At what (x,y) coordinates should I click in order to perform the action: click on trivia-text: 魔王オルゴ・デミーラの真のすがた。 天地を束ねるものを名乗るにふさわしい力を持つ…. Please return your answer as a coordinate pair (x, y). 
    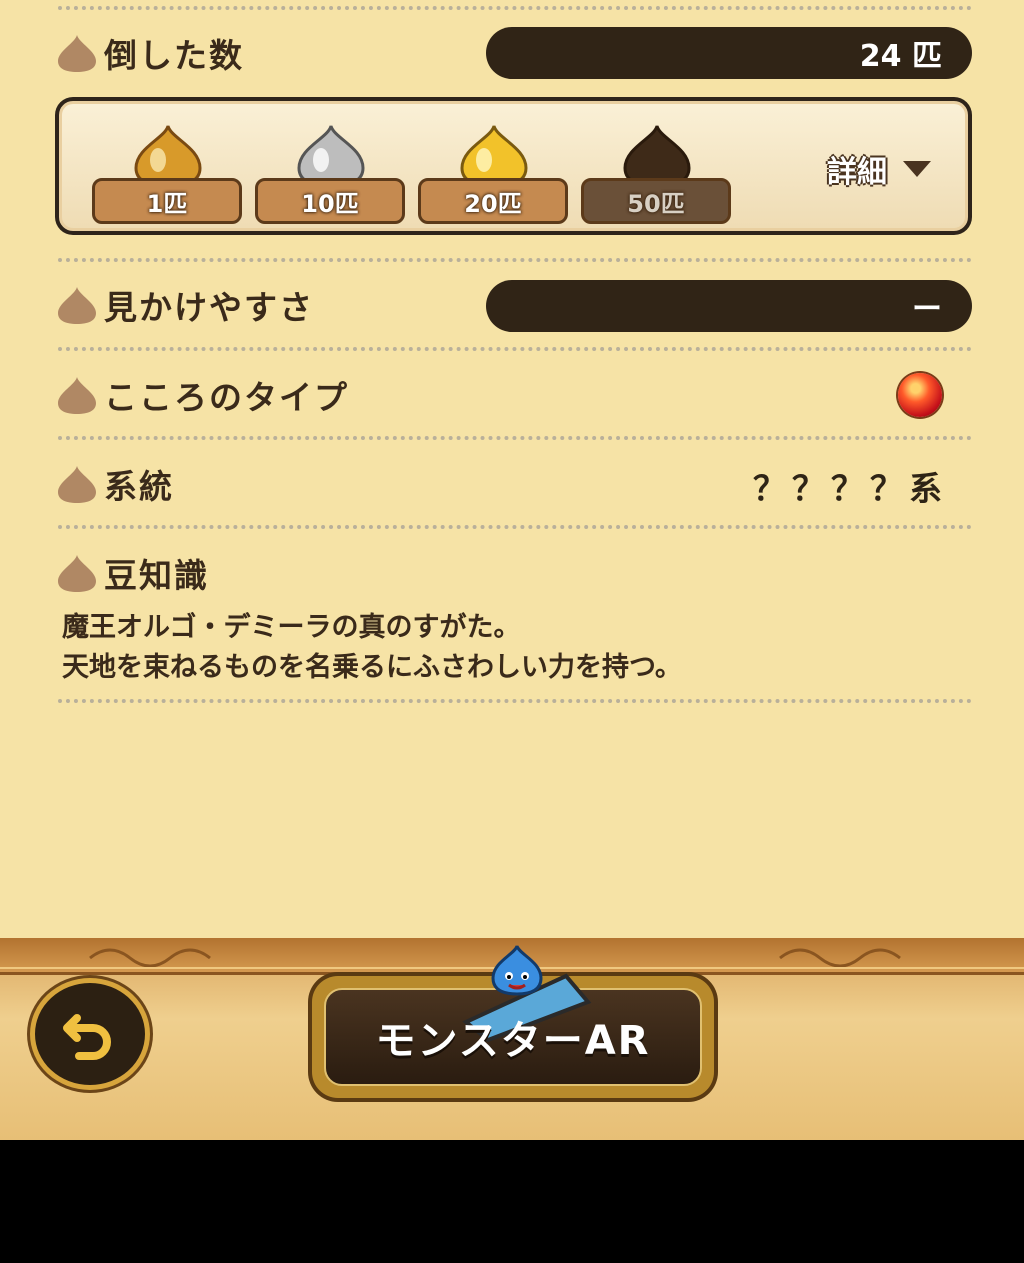
    Looking at the image, I should click on (512, 648).